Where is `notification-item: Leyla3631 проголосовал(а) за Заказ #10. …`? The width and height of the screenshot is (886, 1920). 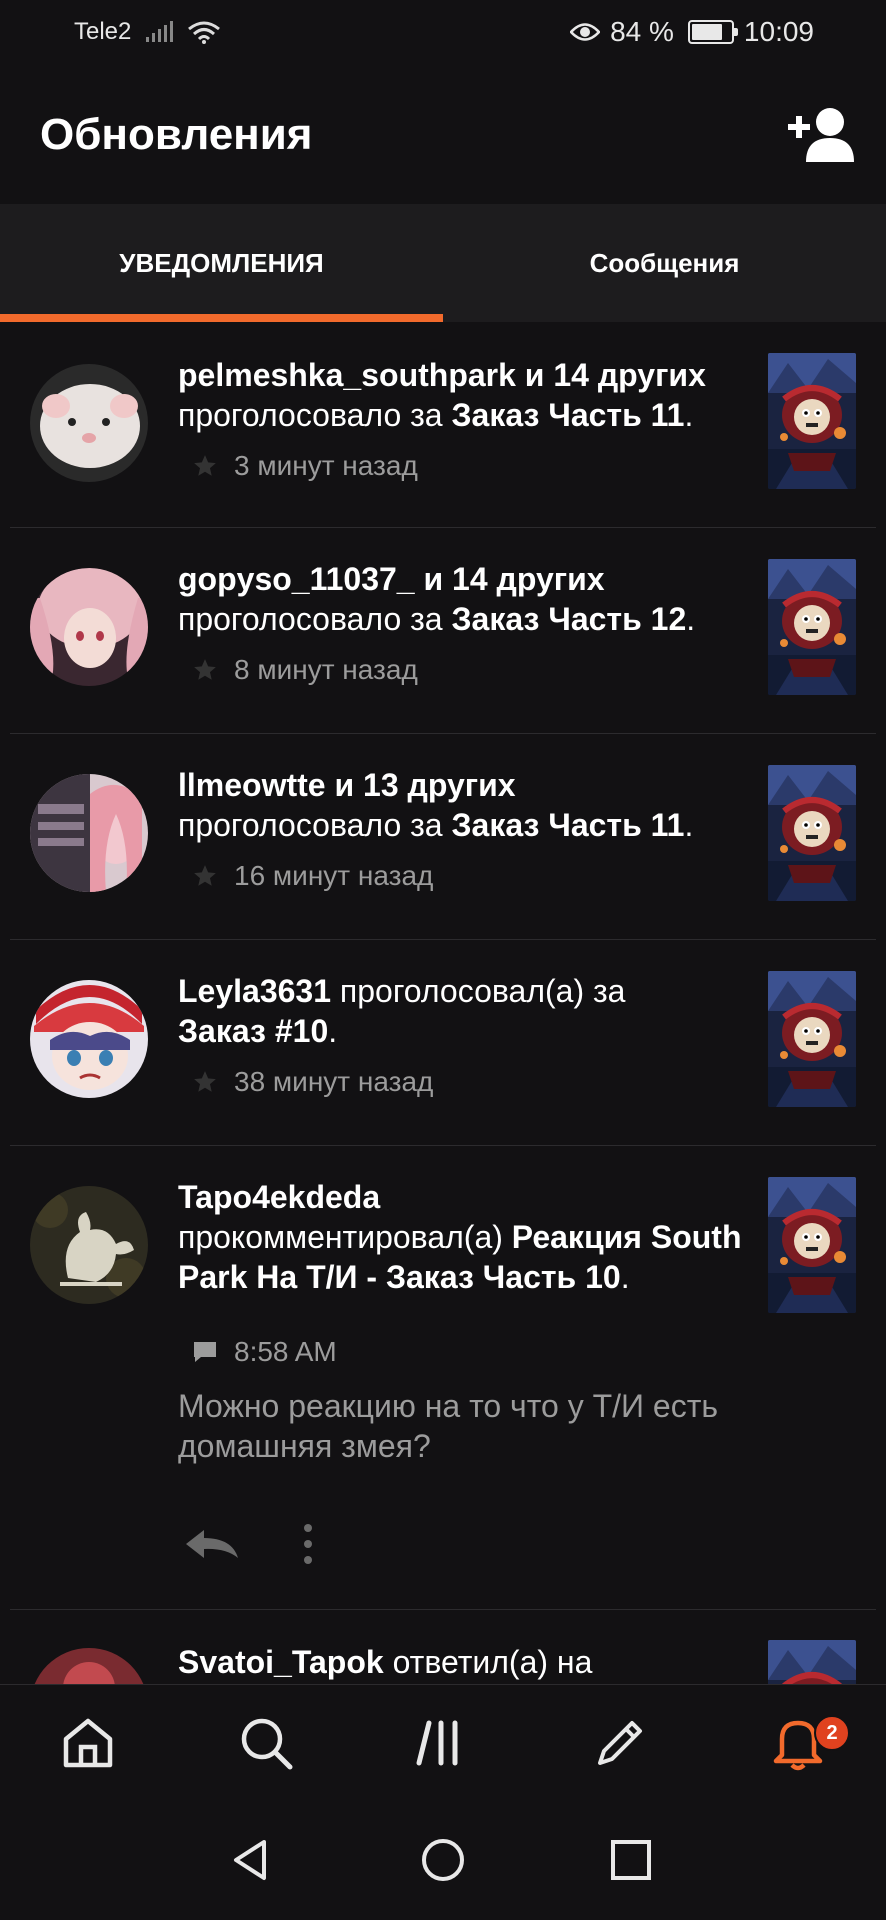 notification-item: Leyla3631 проголосовал(а) за Заказ #10. … is located at coordinates (443, 1043).